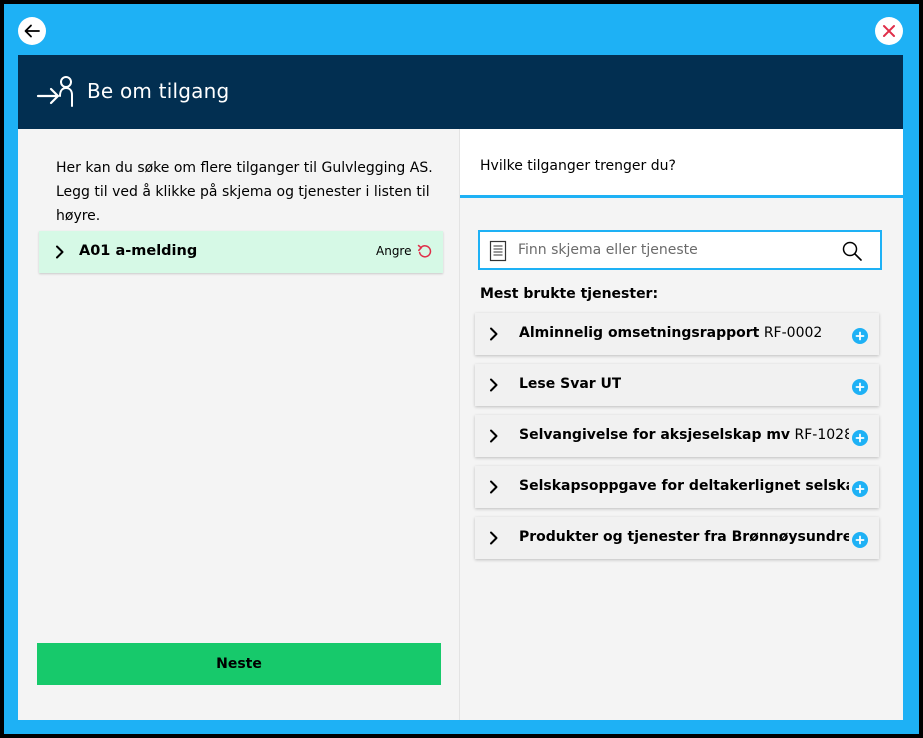 This screenshot has height=738, width=923. I want to click on close-button, so click(889, 31).